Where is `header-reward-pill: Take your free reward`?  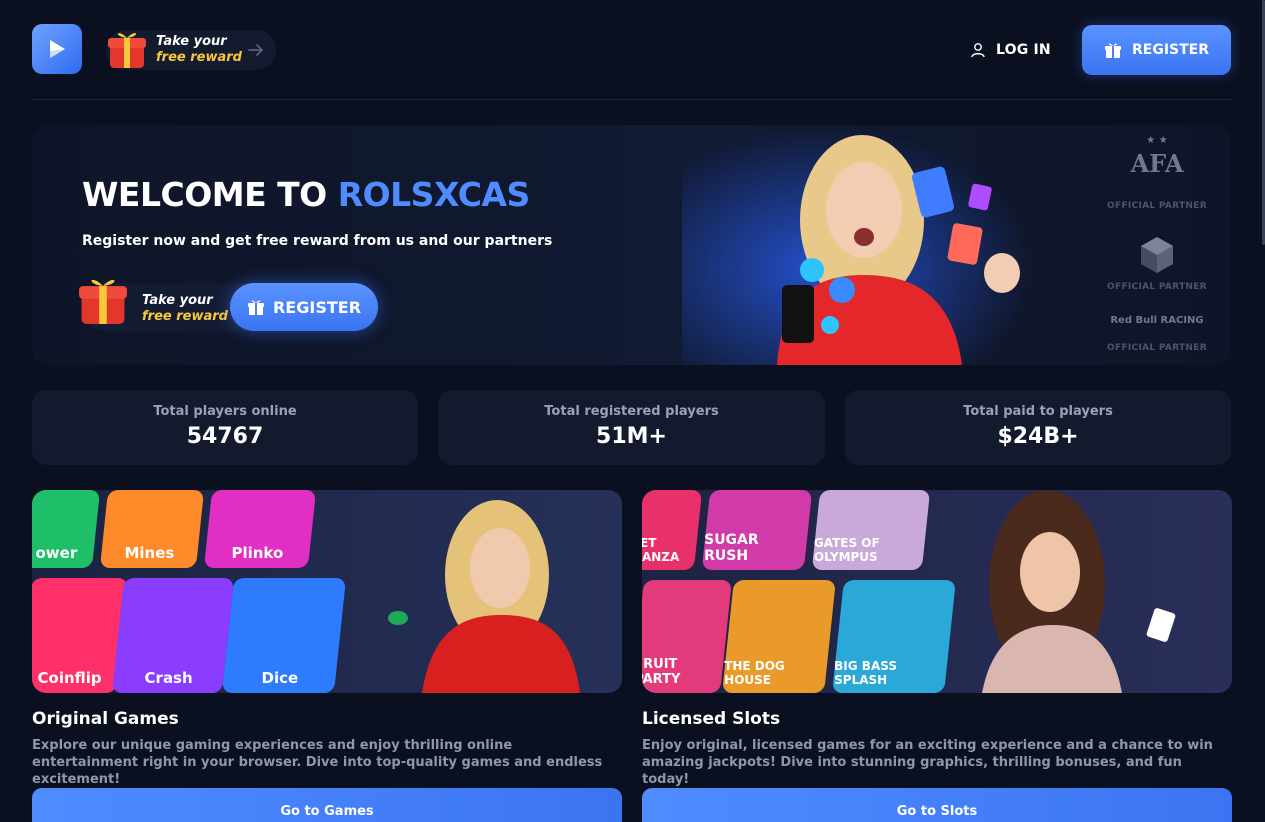
header-reward-pill: Take your free reward is located at coordinates (191, 50).